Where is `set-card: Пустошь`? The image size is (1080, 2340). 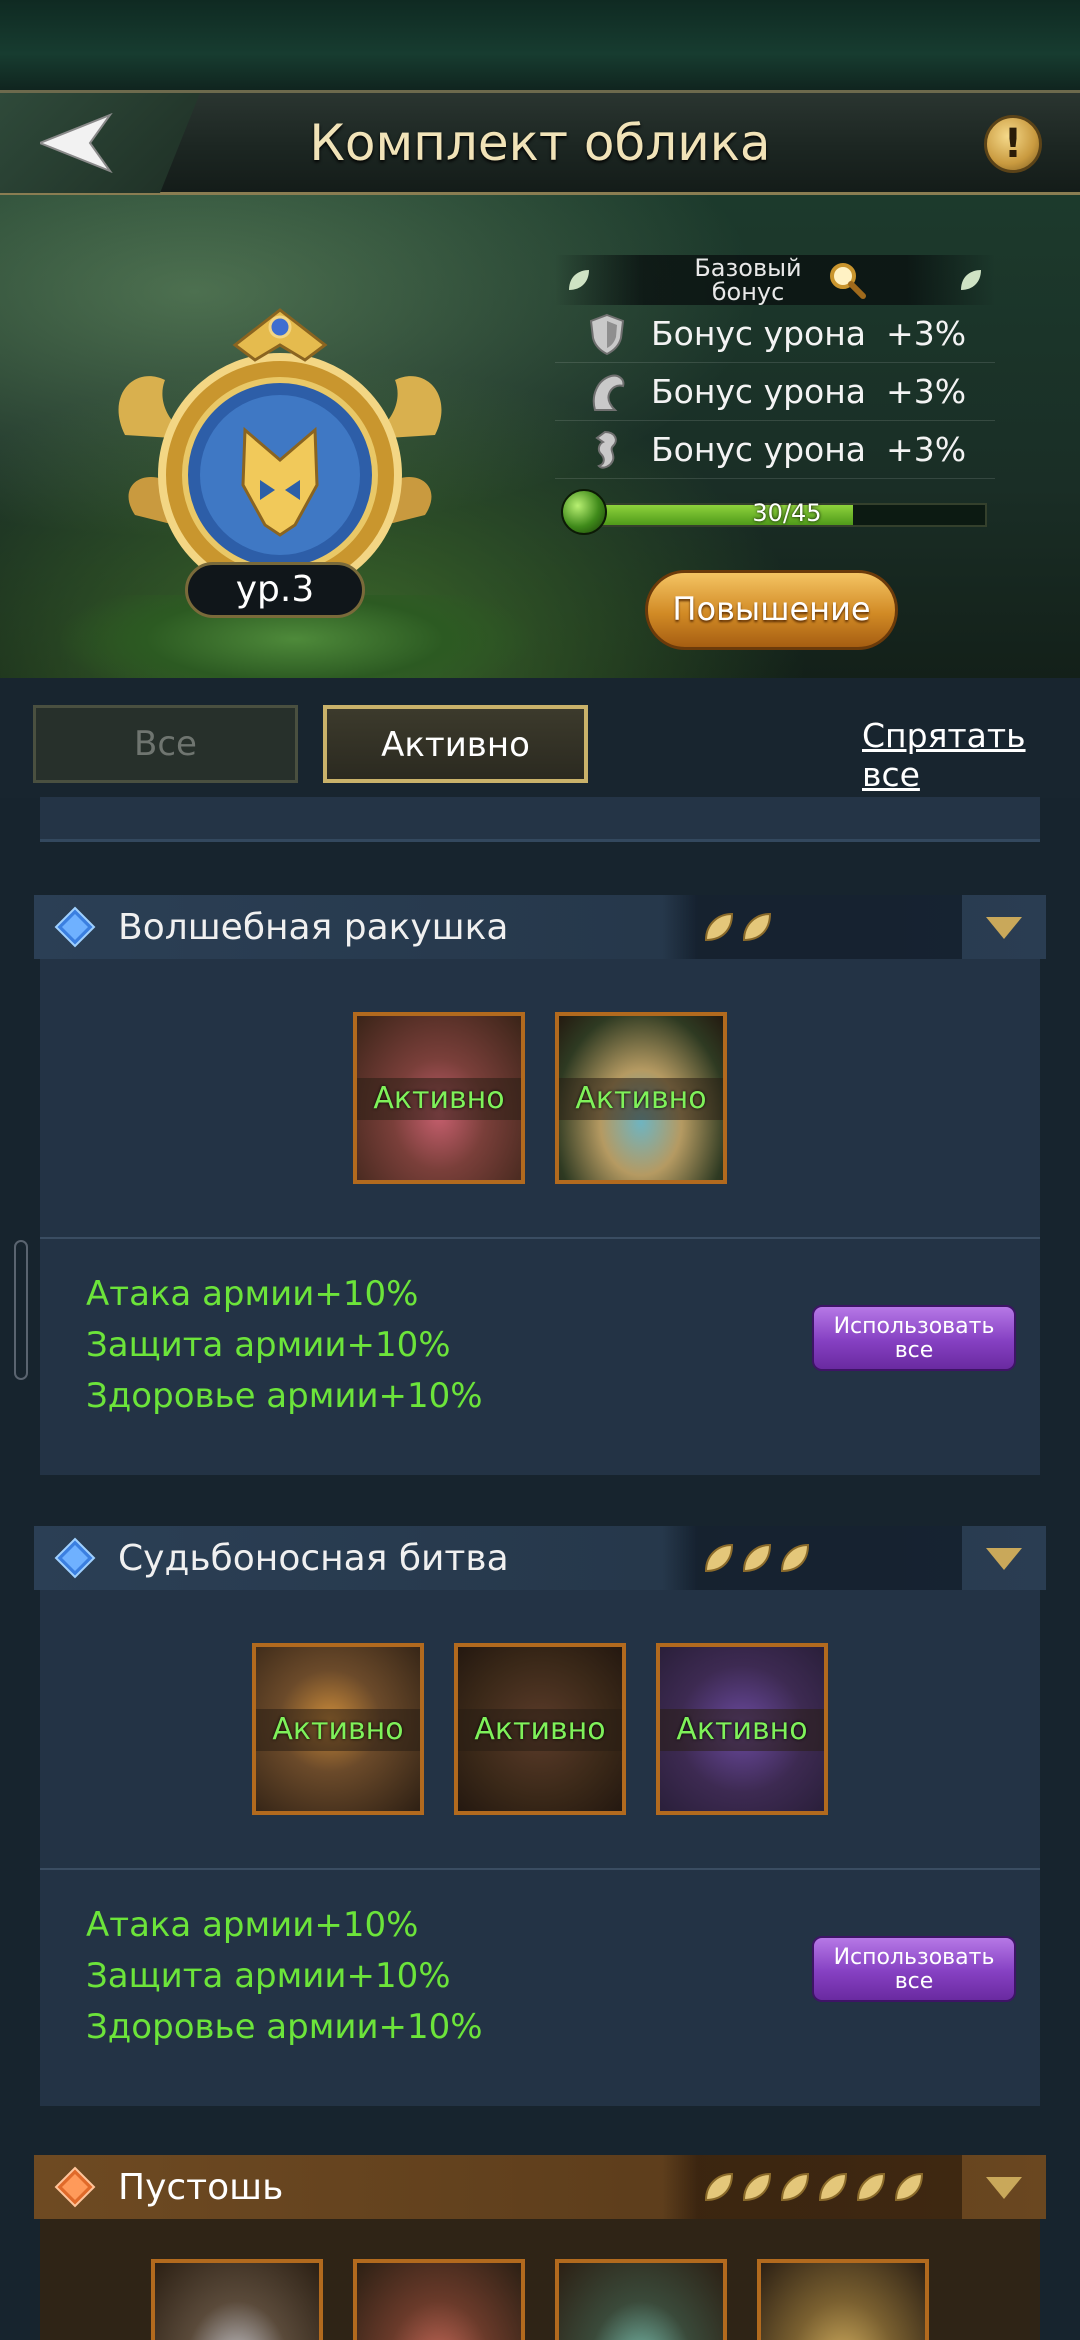
set-card: Пустошь is located at coordinates (540, 2247).